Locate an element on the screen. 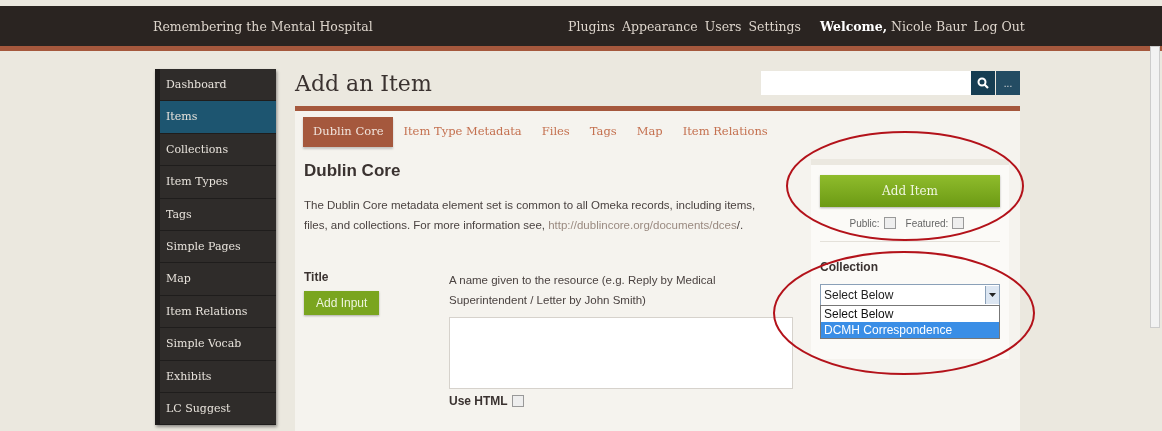 The height and width of the screenshot is (431, 1162). sidebar-item: Simple Vocab is located at coordinates (218, 344).